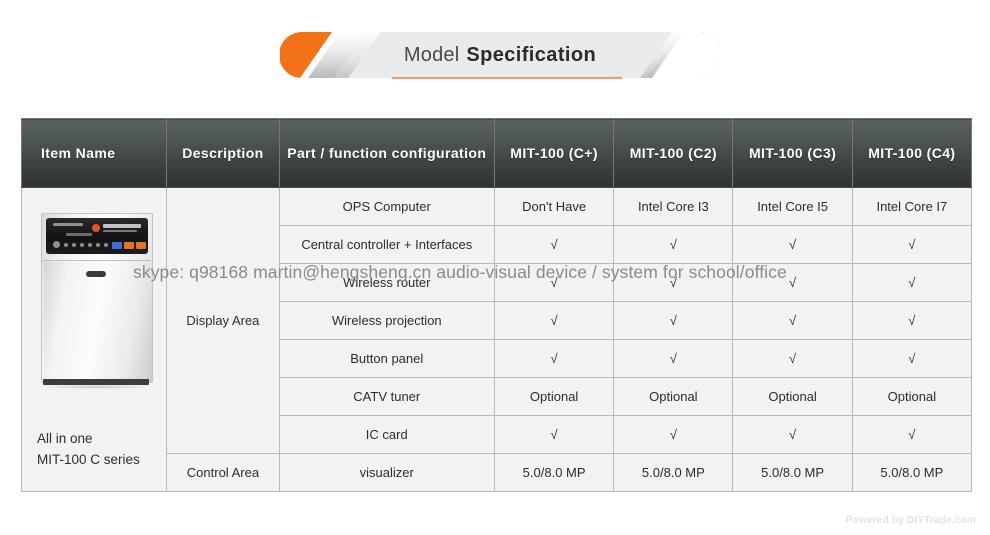  Describe the element at coordinates (673, 472) in the screenshot. I see `value-c2: 5.0/8.0 MP` at that location.